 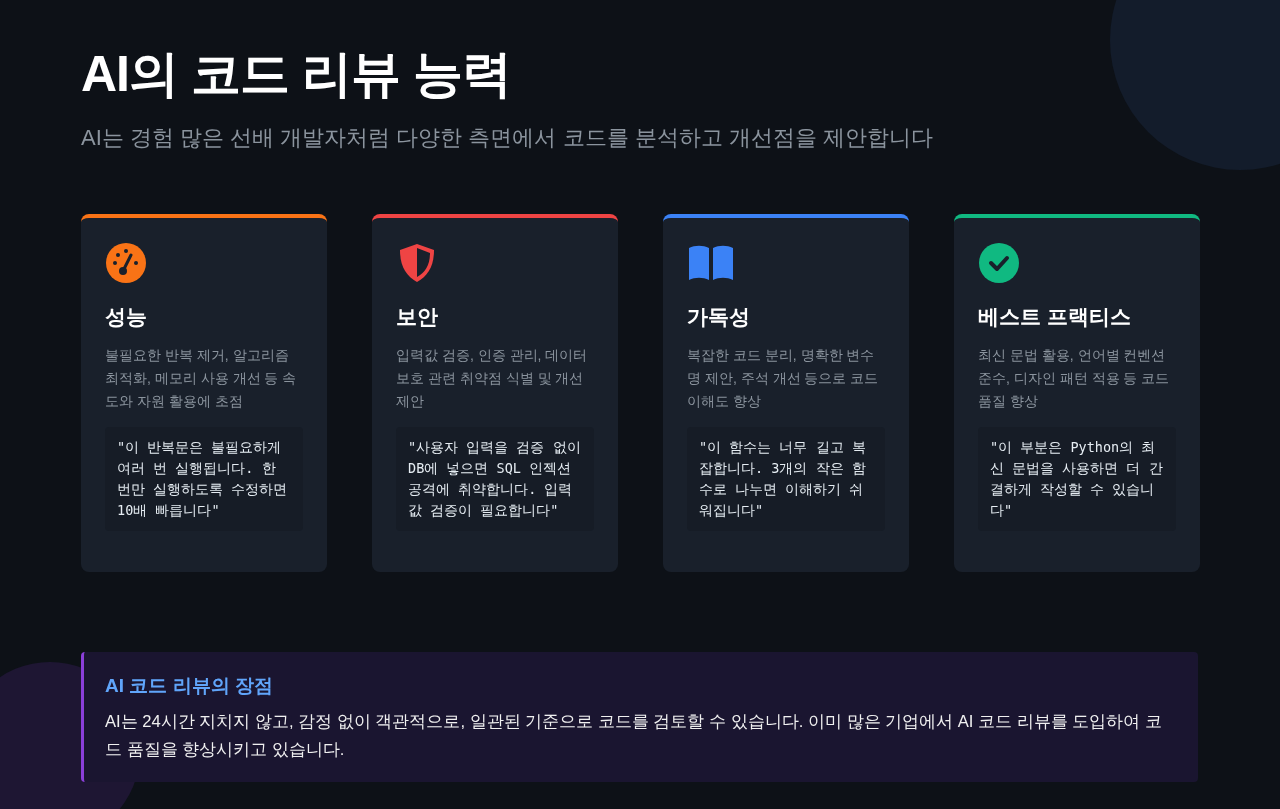 I want to click on card-title: 성능, so click(x=126, y=317).